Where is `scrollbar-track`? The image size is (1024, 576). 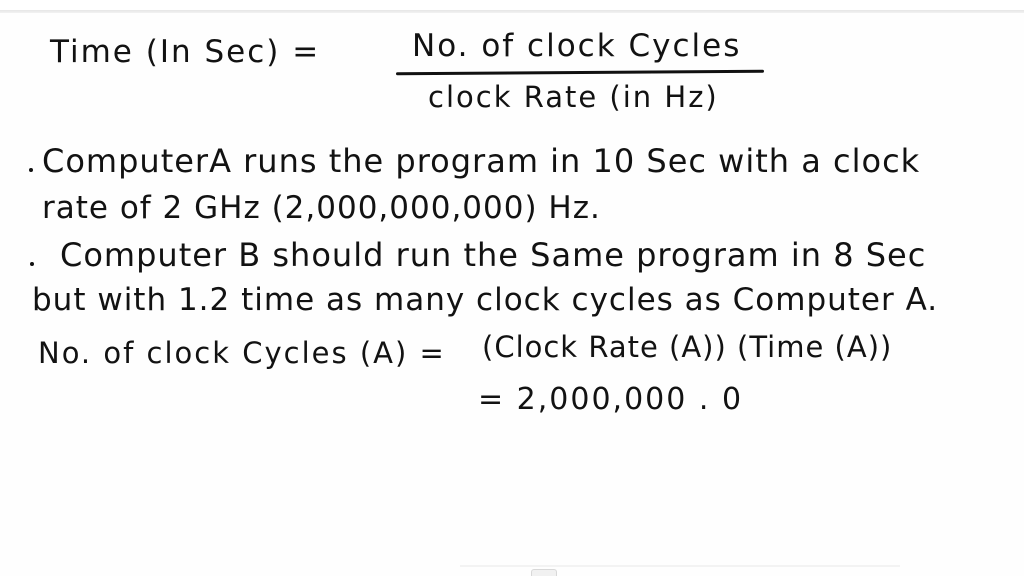 scrollbar-track is located at coordinates (680, 566).